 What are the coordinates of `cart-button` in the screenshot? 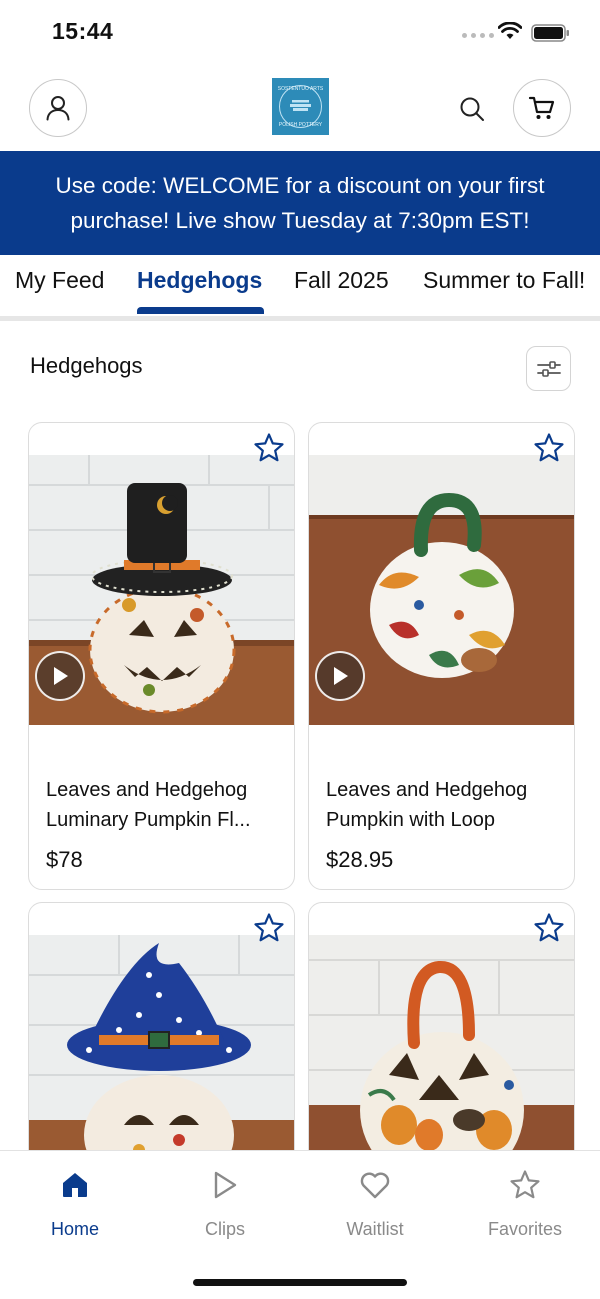 It's located at (542, 108).